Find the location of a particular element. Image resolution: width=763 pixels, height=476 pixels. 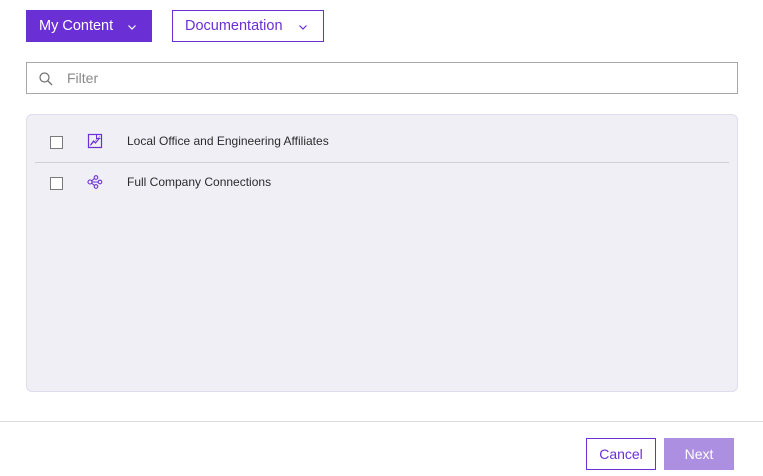

folder-dropdown: Documentation is located at coordinates (248, 26).